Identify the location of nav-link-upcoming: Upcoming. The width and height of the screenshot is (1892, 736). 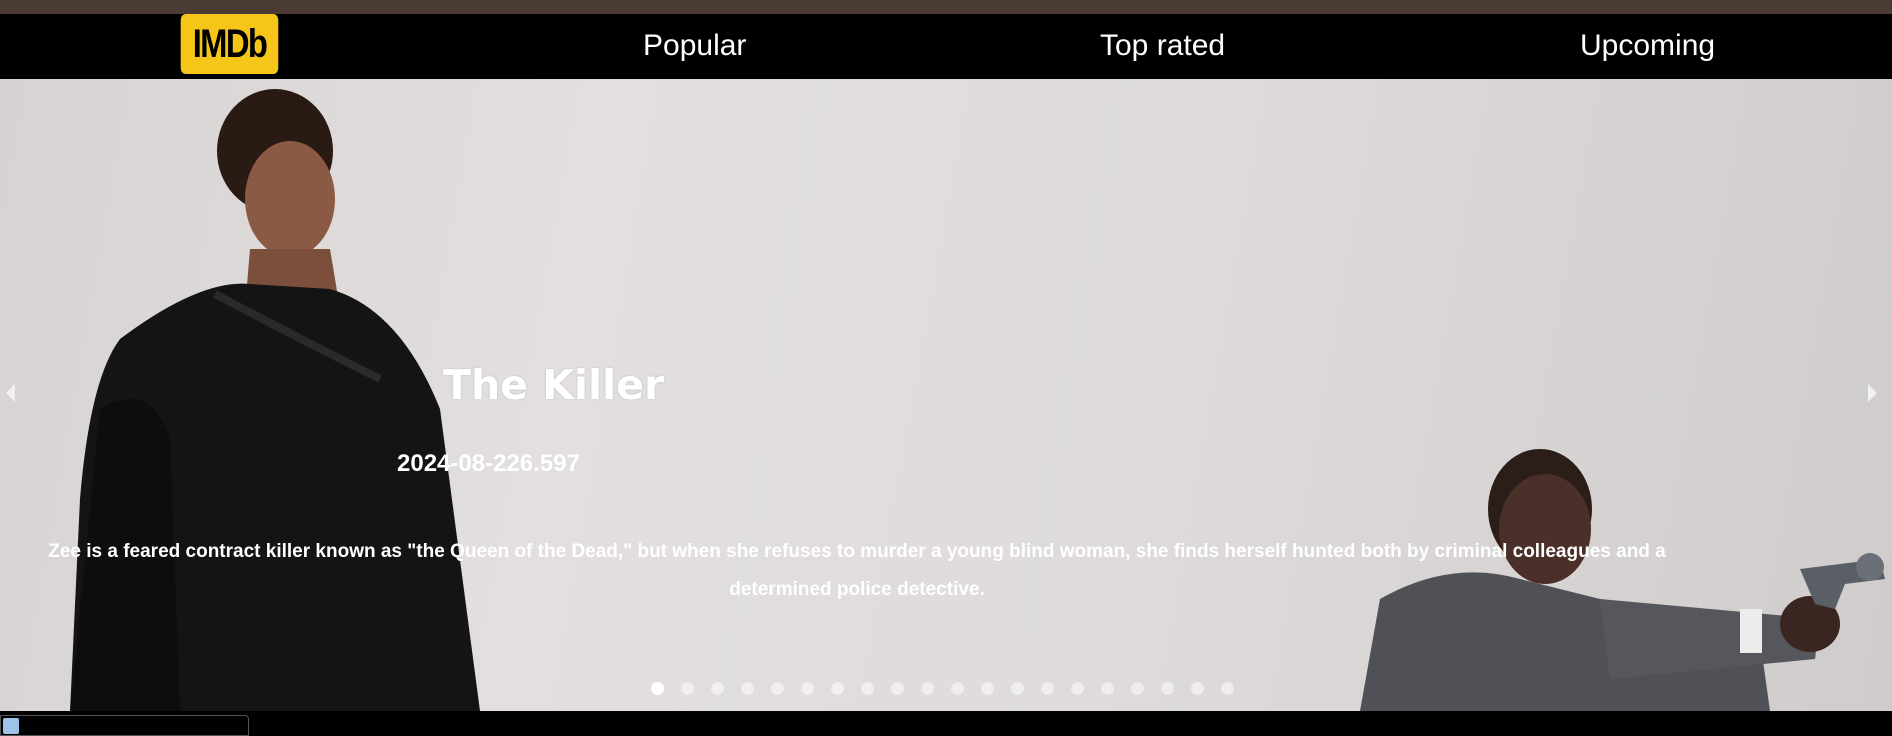
(1647, 46).